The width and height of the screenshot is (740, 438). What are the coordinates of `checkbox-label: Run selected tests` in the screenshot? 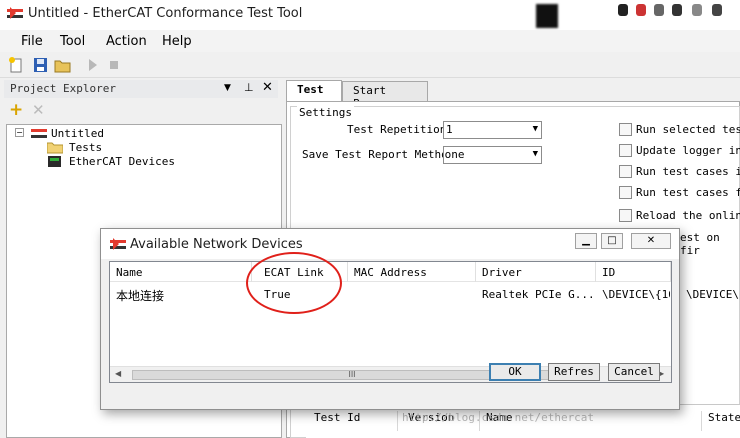 It's located at (688, 129).